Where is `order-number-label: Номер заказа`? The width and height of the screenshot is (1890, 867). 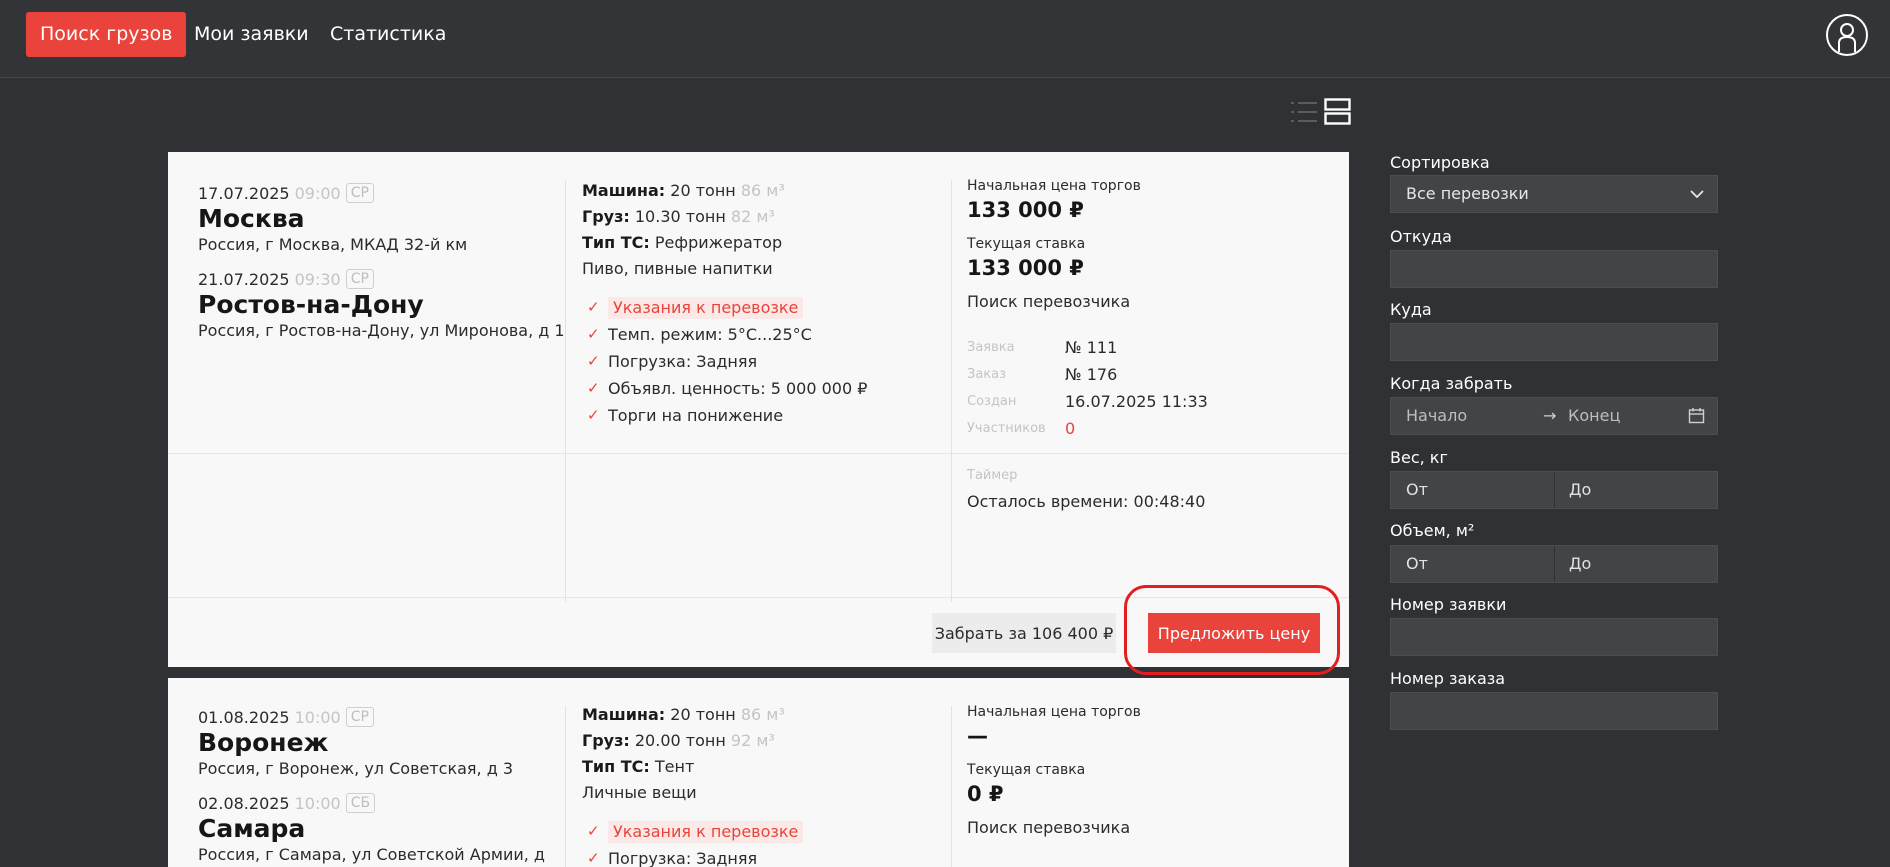 order-number-label: Номер заказа is located at coordinates (1448, 678).